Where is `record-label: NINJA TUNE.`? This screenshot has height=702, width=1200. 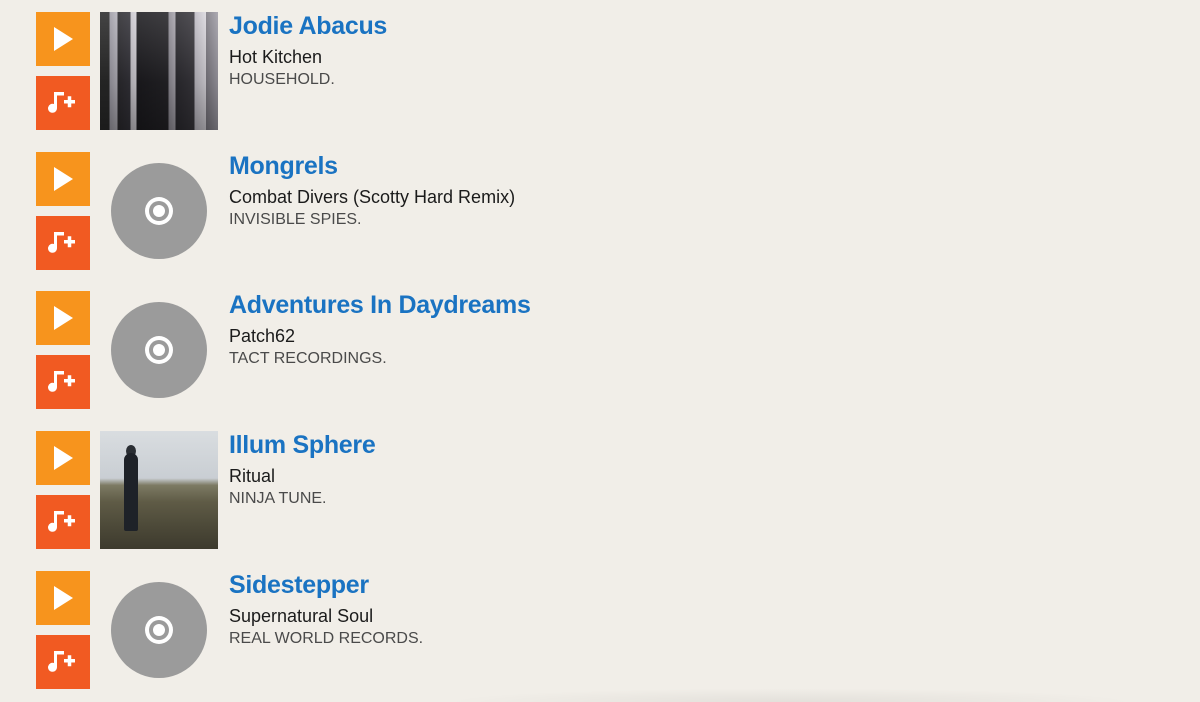
record-label: NINJA TUNE. is located at coordinates (278, 498).